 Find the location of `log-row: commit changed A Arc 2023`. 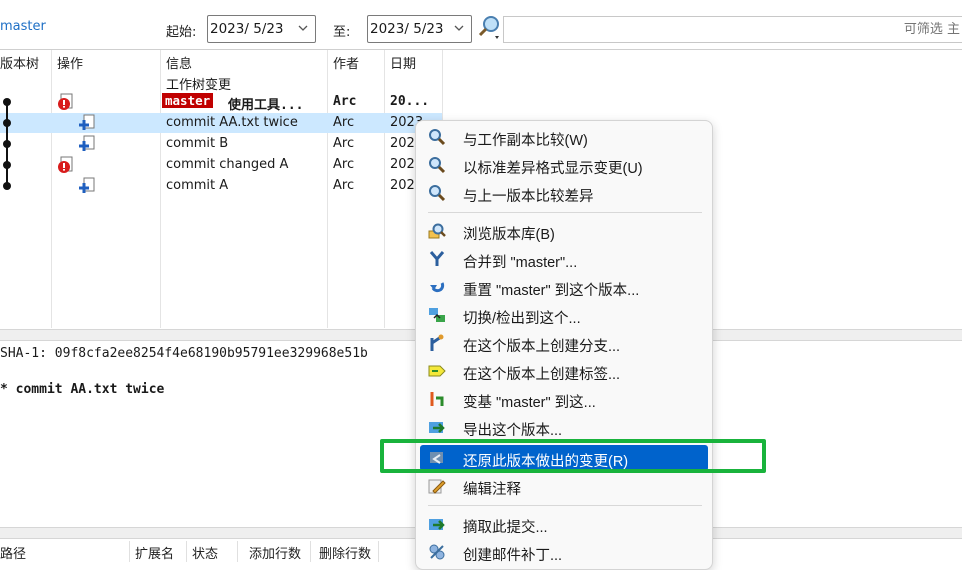

log-row: commit changed A Arc 2023 is located at coordinates (221, 165).